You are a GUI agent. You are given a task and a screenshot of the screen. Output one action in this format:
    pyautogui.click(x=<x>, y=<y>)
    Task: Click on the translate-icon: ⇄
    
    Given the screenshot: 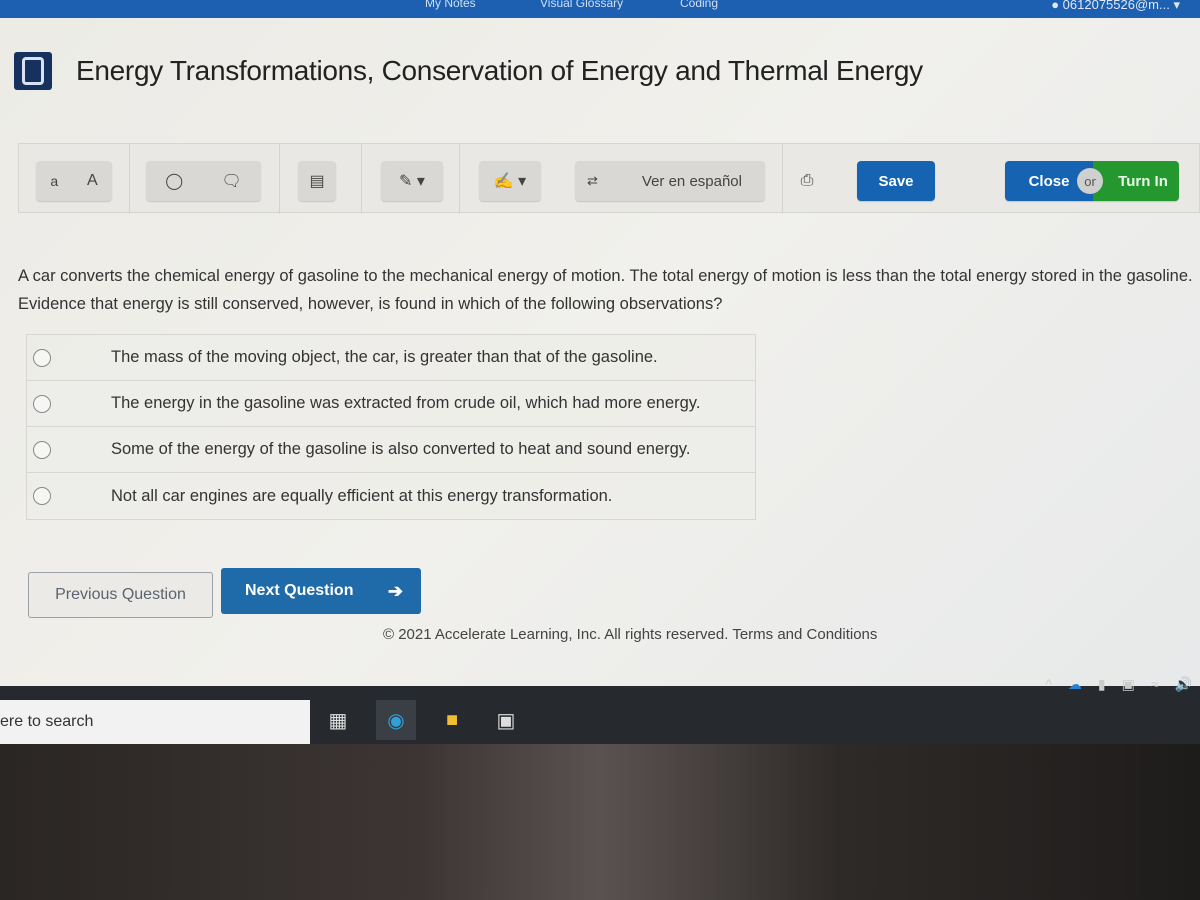 What is the action you would take?
    pyautogui.click(x=592, y=180)
    